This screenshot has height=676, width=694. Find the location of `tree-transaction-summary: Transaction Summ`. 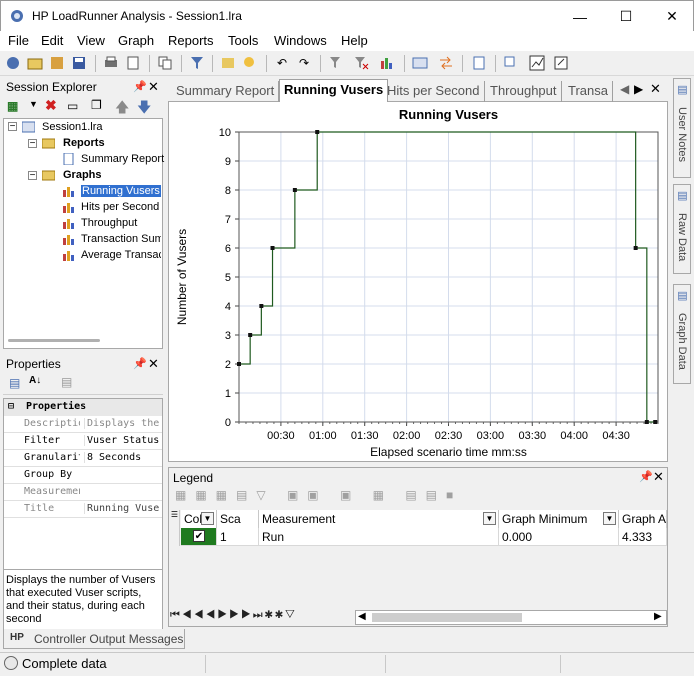

tree-transaction-summary: Transaction Summ is located at coordinates (121, 239).